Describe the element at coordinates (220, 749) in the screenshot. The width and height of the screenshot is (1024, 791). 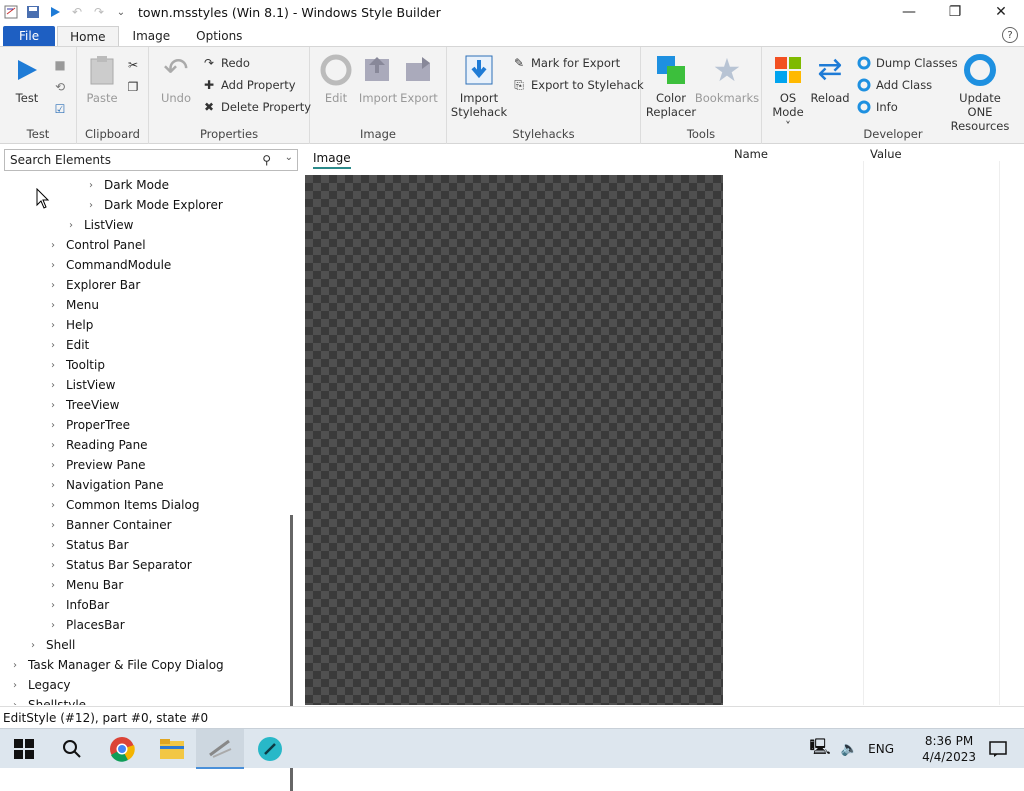
I see `style-builder-taskbar-button` at that location.